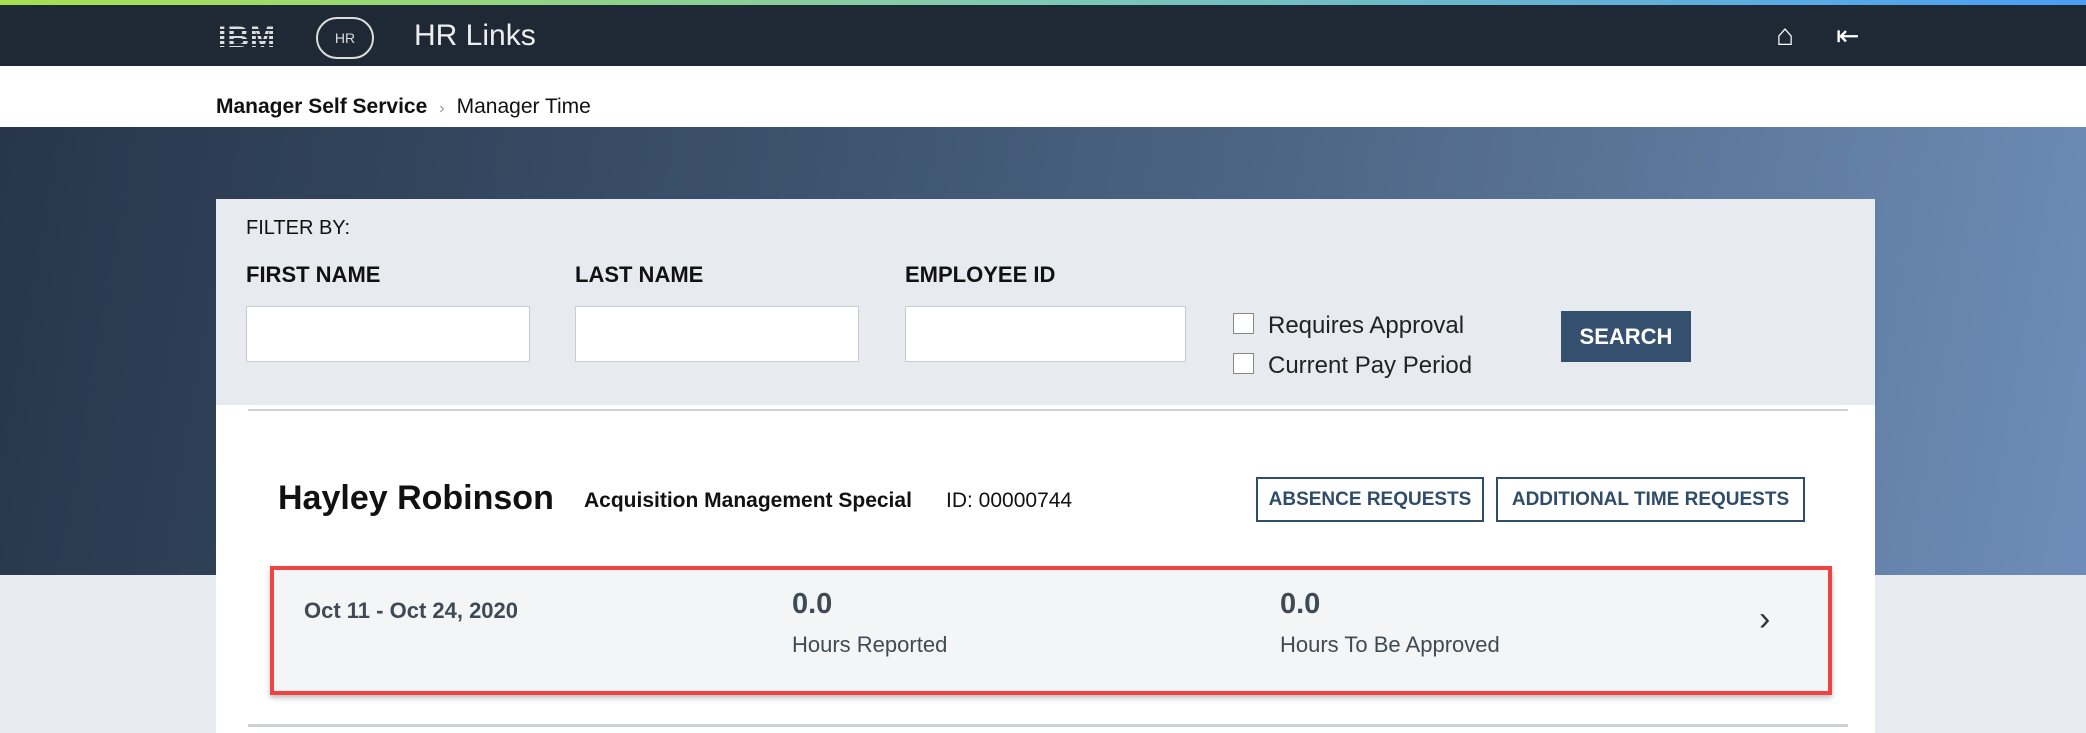 This screenshot has width=2086, height=733. Describe the element at coordinates (717, 334) in the screenshot. I see `last-name-input` at that location.